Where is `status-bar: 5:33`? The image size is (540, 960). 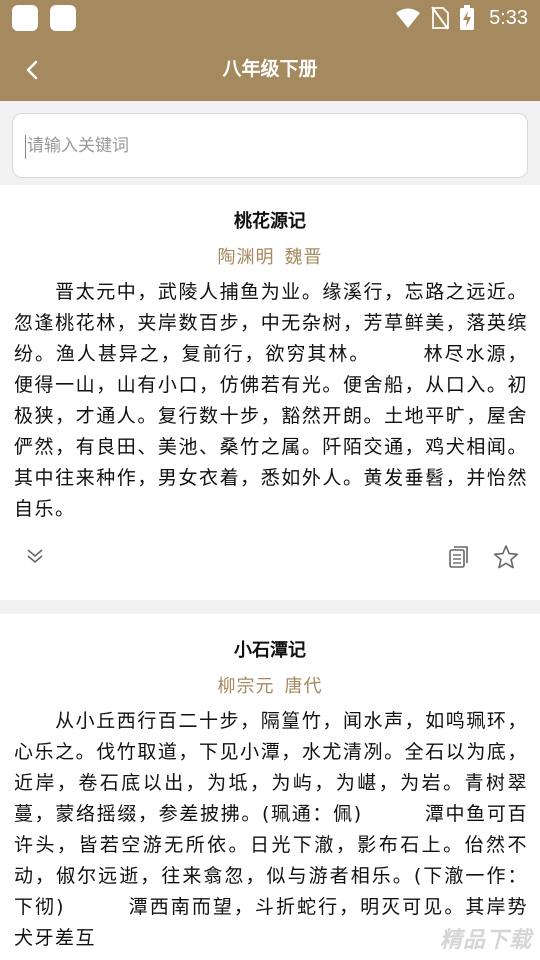
status-bar: 5:33 is located at coordinates (270, 18).